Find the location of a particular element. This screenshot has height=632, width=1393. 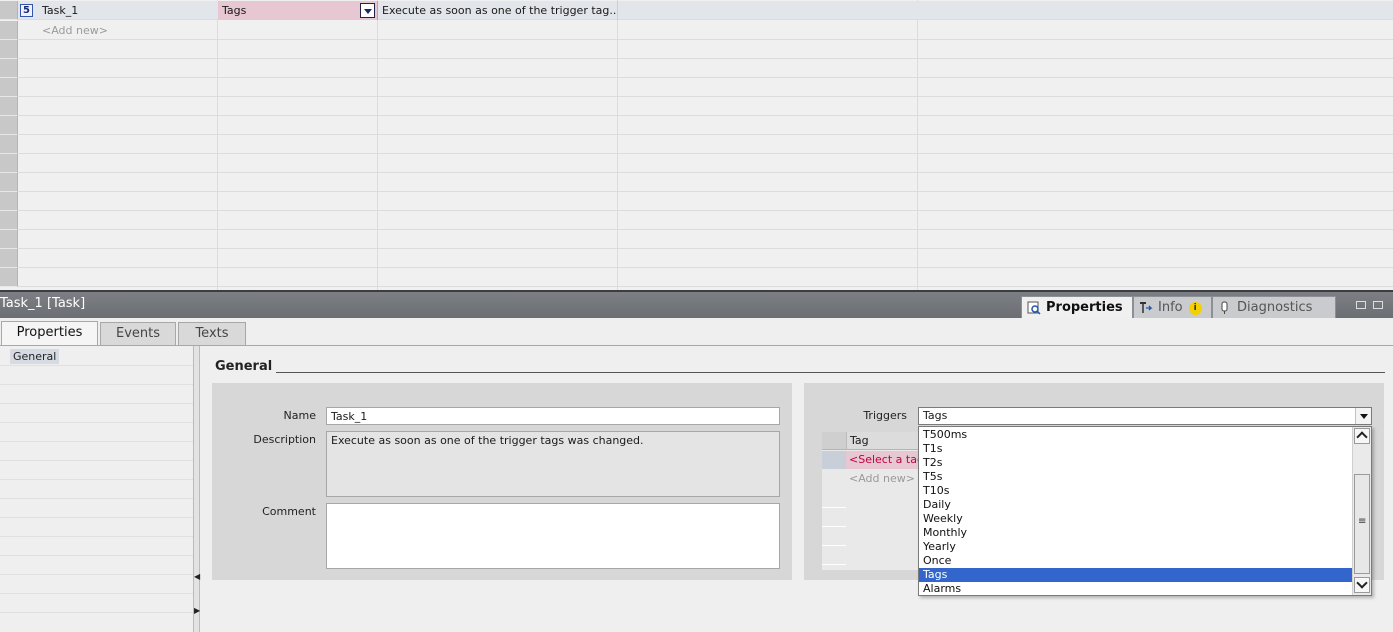

triggers-select-value: Tags is located at coordinates (935, 415).